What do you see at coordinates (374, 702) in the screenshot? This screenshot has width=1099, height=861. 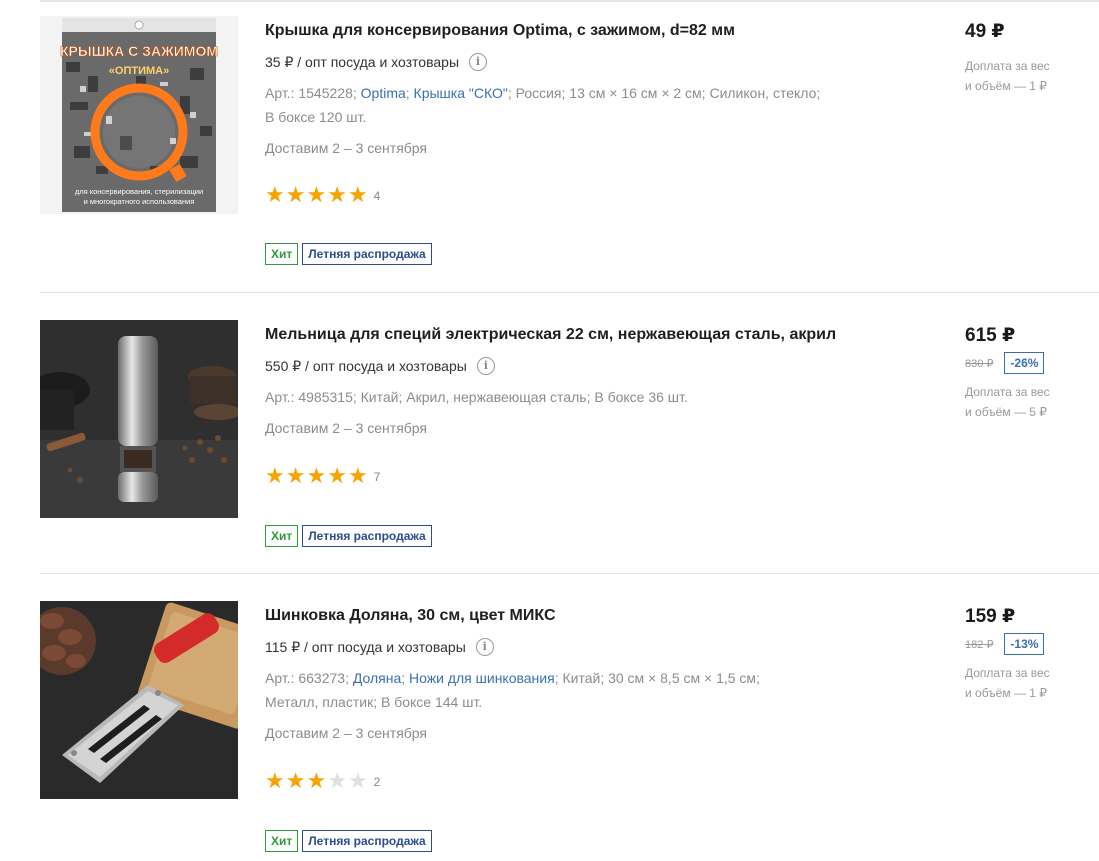 I see `meta-line: Металл, пластик; В боксе 144 шт.` at bounding box center [374, 702].